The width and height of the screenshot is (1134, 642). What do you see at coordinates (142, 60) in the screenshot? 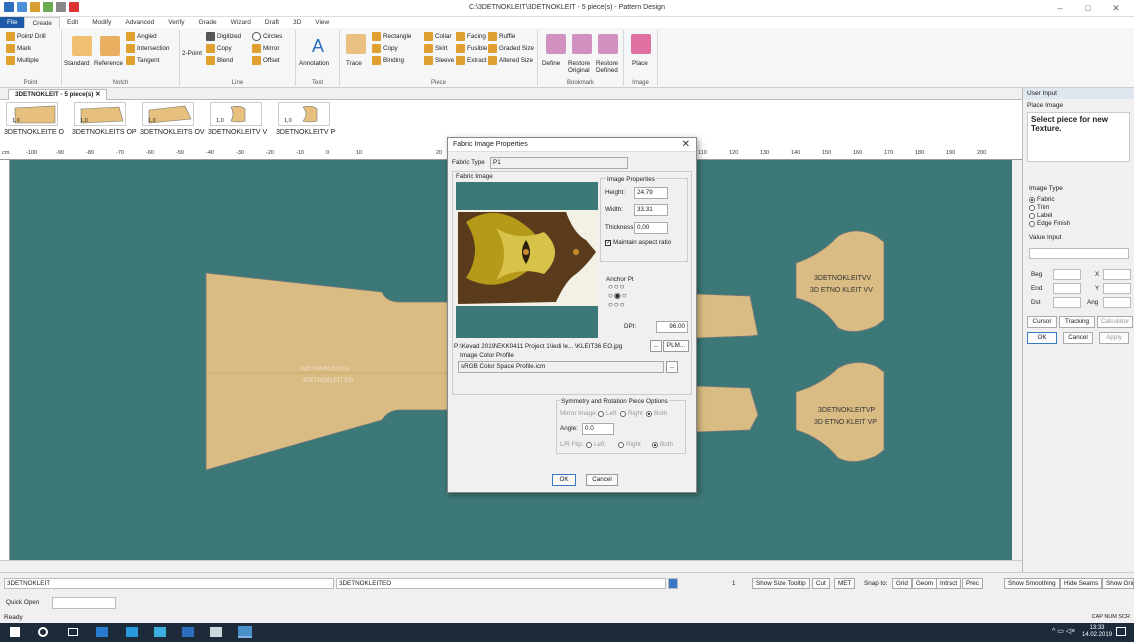
I see `tangent-button: Tangent` at bounding box center [142, 60].